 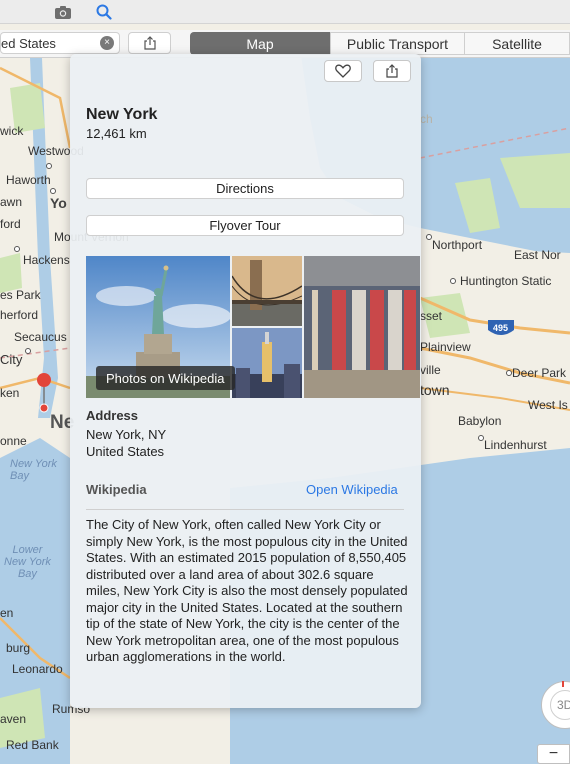 What do you see at coordinates (245, 225) in the screenshot?
I see `flyover-tour-button: Flyover Tour` at bounding box center [245, 225].